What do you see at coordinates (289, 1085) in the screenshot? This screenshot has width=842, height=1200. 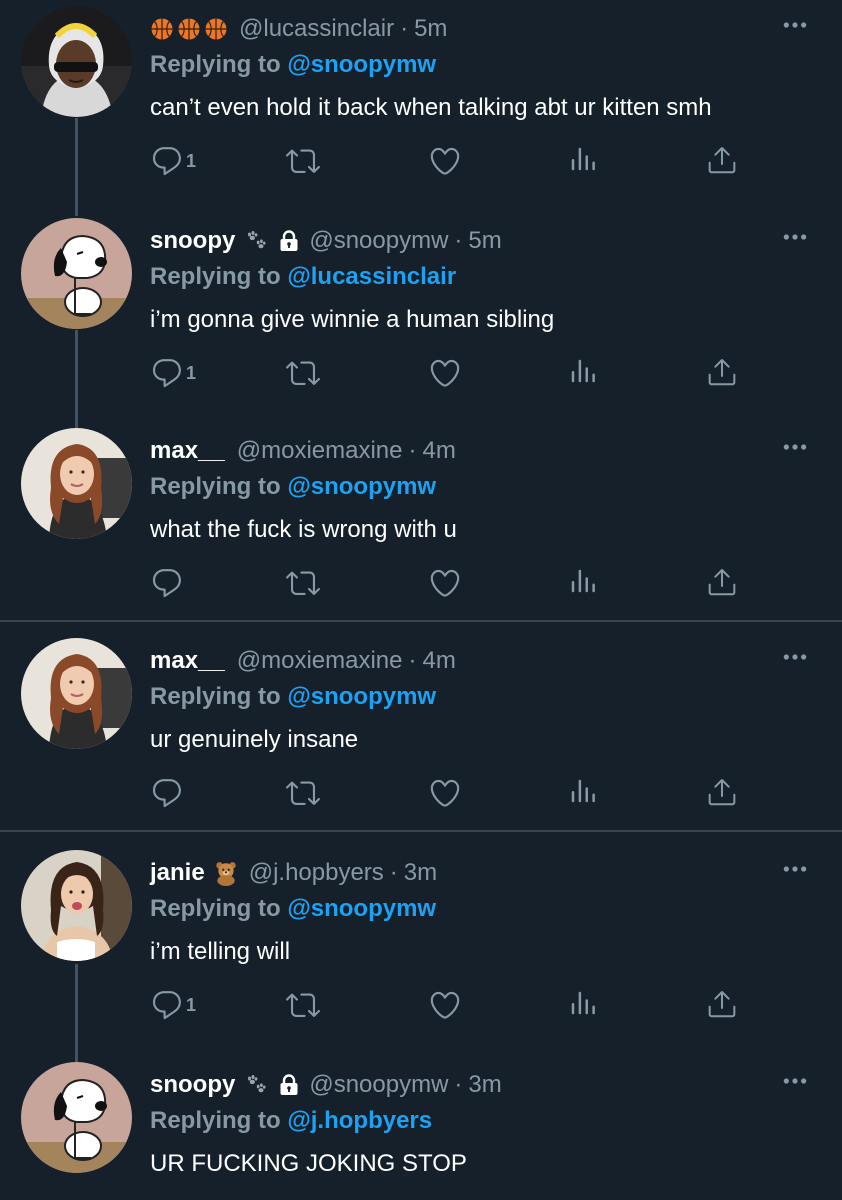 I see `lock-icon` at bounding box center [289, 1085].